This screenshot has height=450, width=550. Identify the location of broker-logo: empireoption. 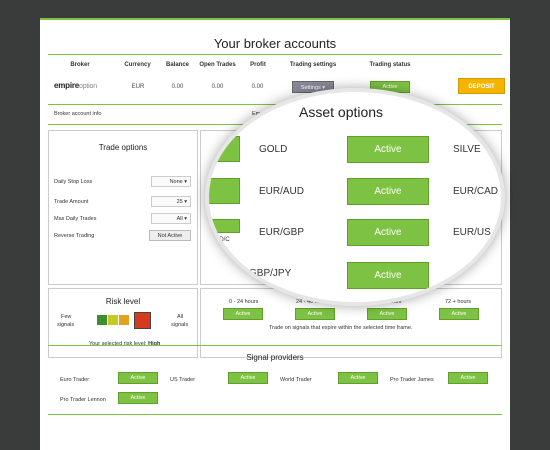
(75, 85).